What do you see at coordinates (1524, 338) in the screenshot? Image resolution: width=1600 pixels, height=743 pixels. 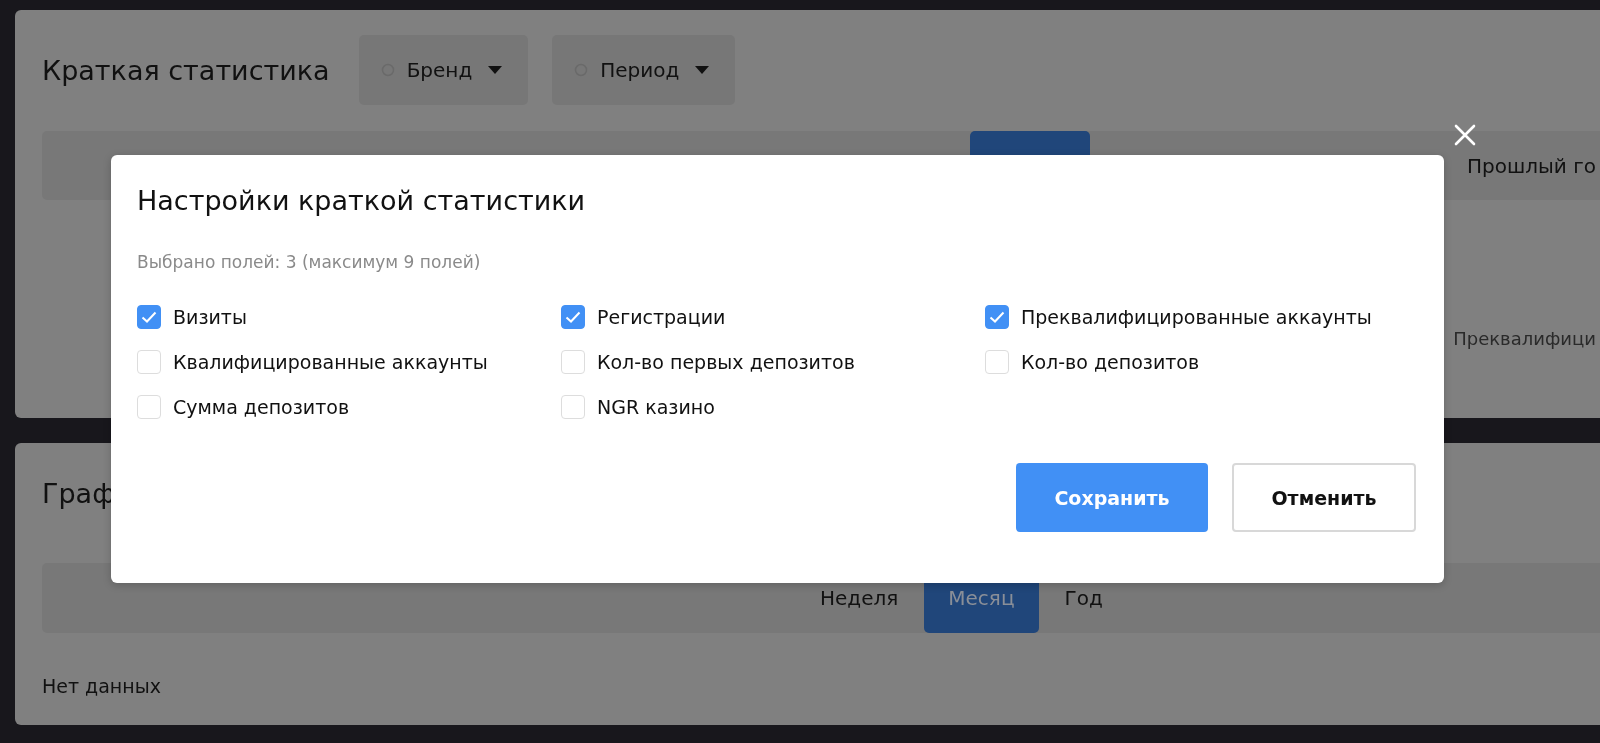 I see `metric-label: Преквалифици` at bounding box center [1524, 338].